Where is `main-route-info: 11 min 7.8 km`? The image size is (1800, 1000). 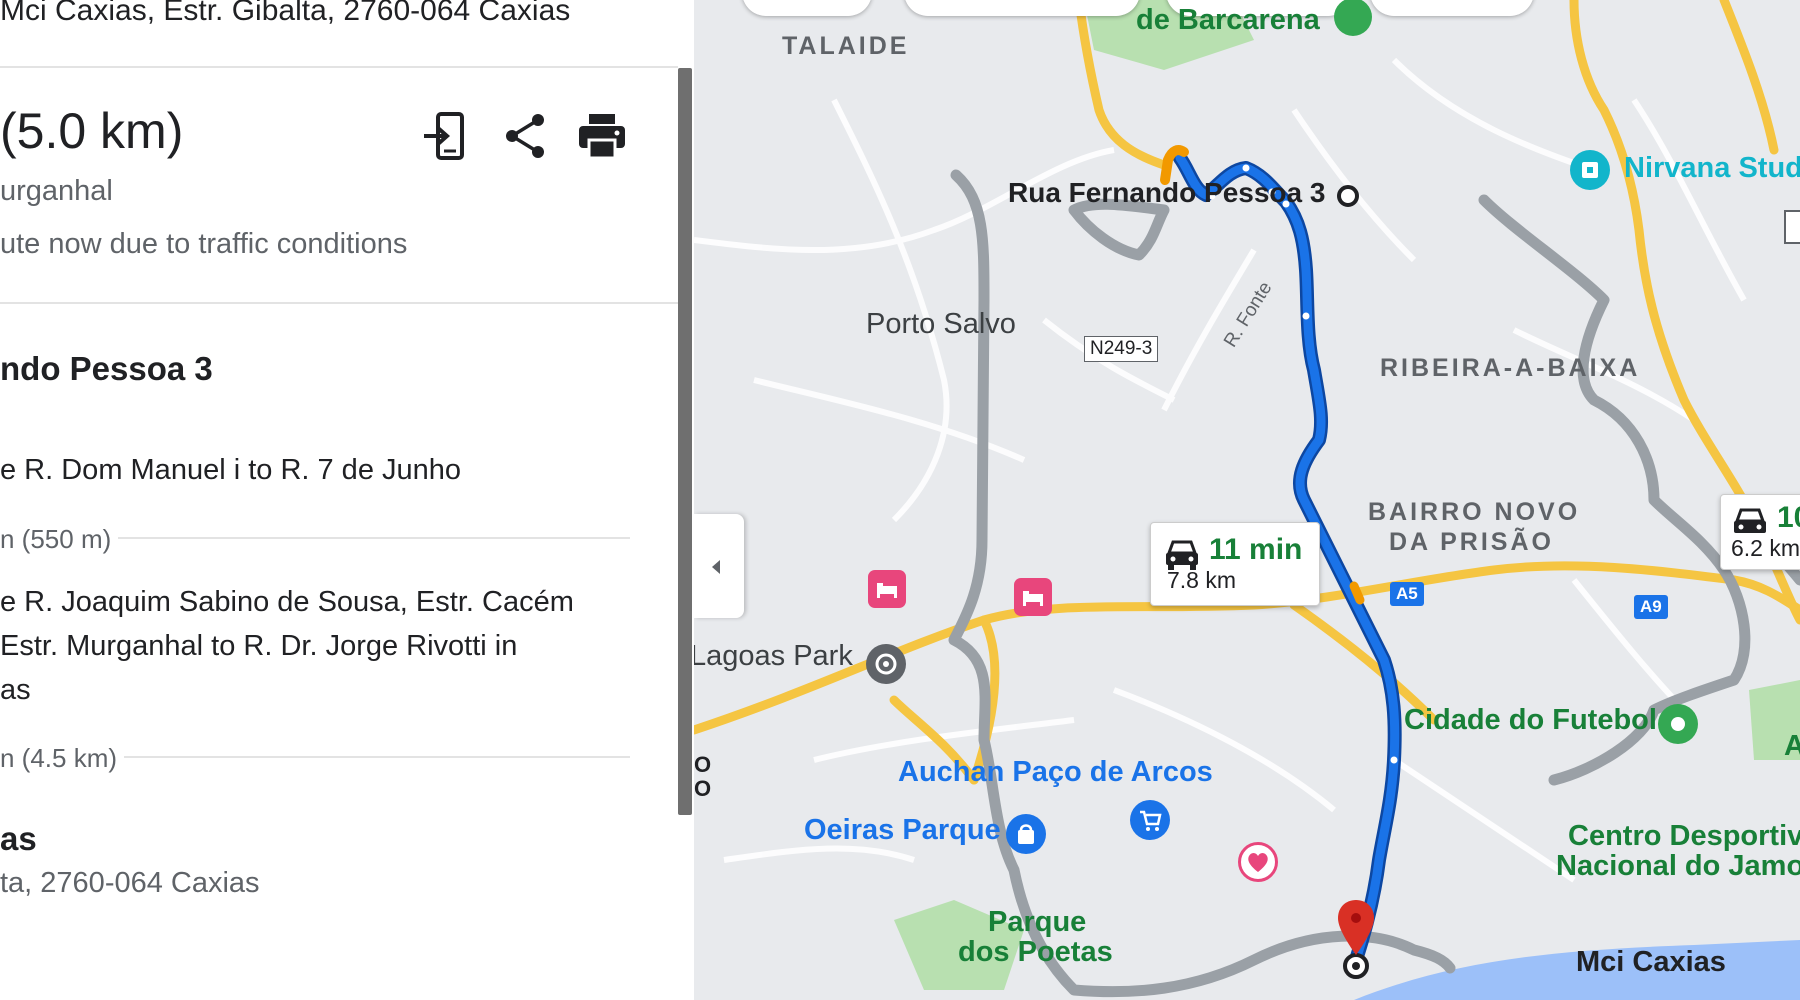
main-route-info: 11 min 7.8 km is located at coordinates (1235, 564).